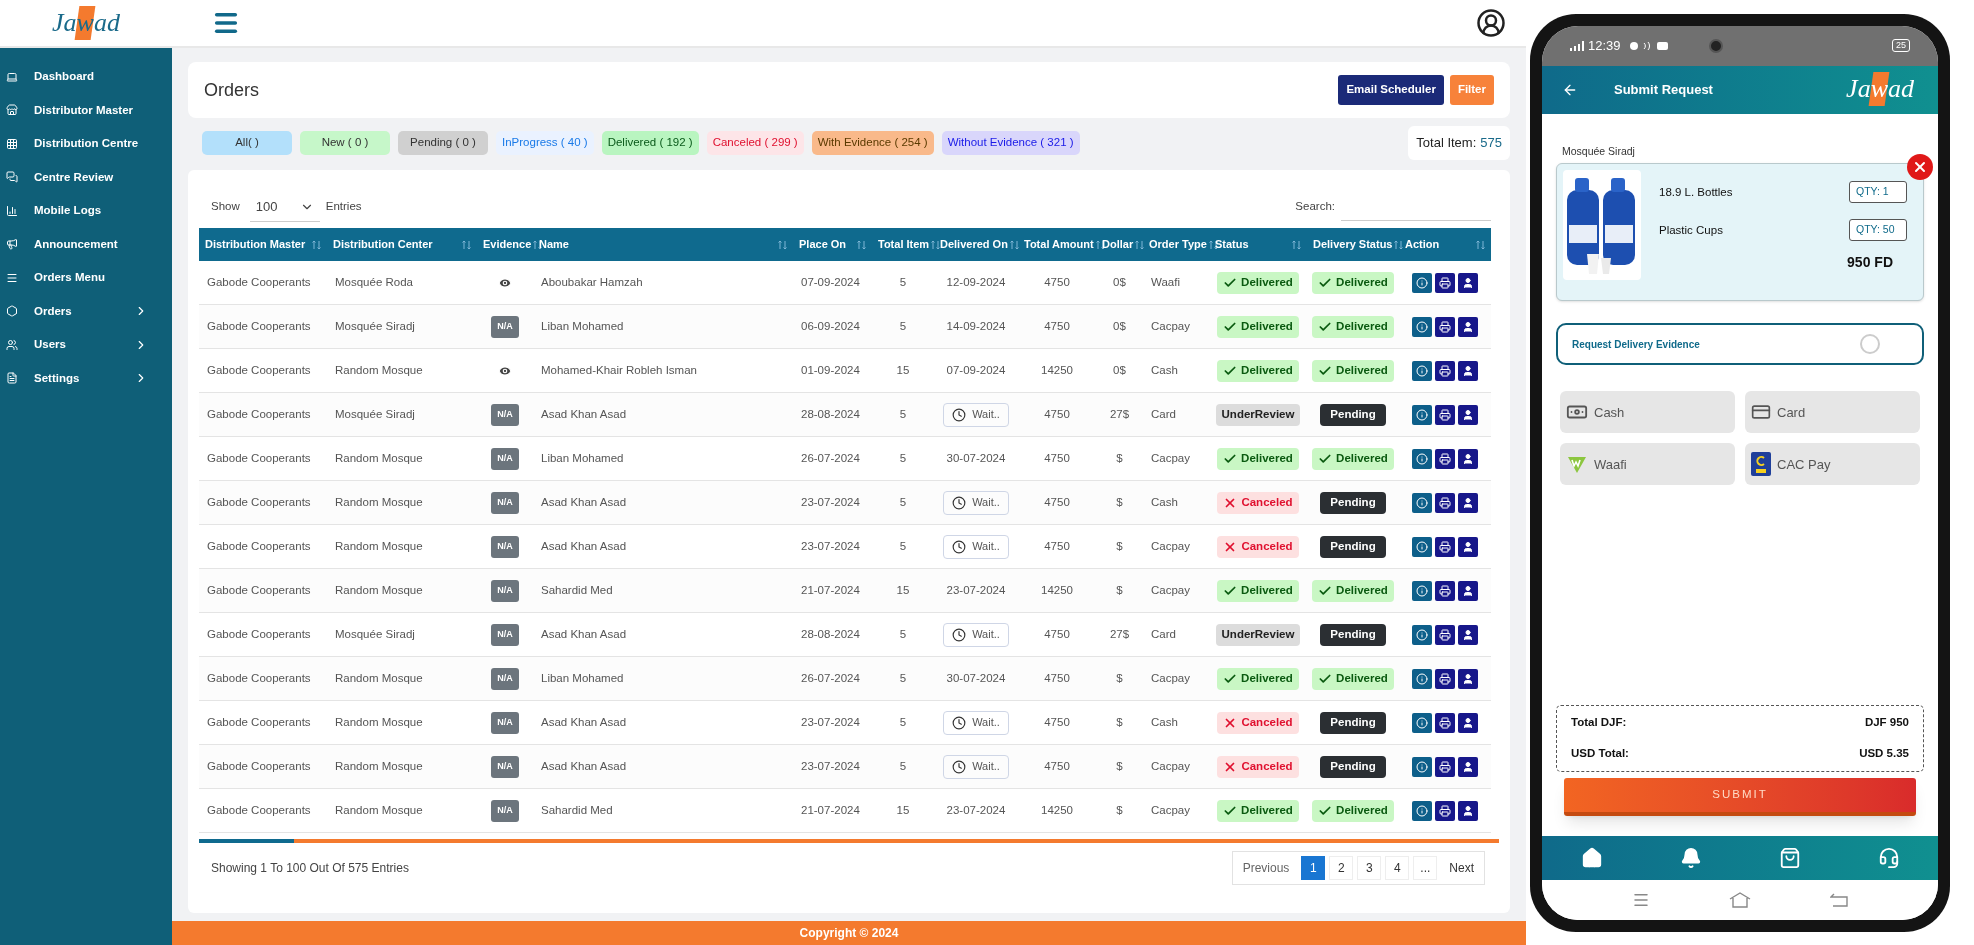  I want to click on home-icon, so click(1591, 857).